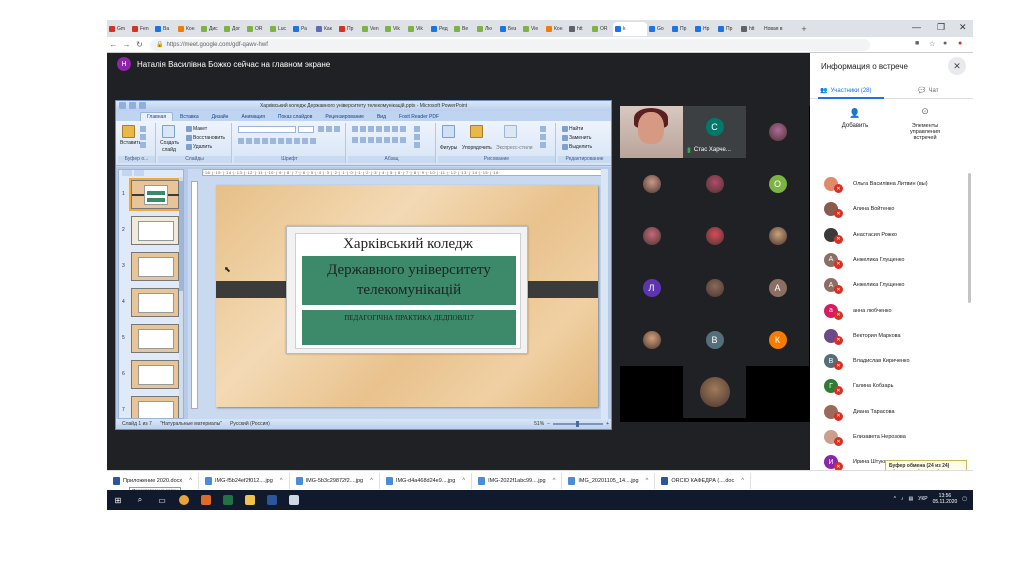  I want to click on replace-button: Заменить, so click(576, 138).